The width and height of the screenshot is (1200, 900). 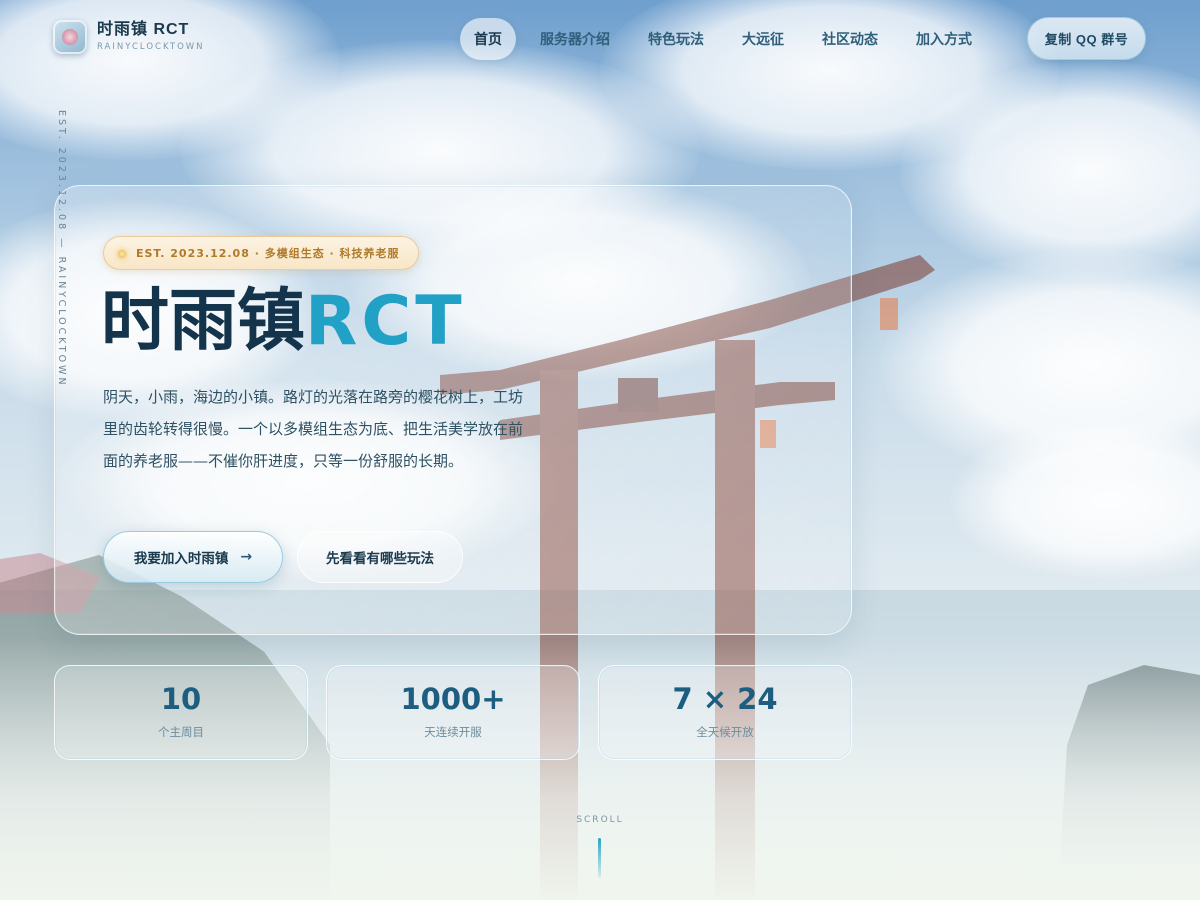 I want to click on stats-row: 10 个主周目 1000+ 天连续开服 7 × 24 全天候开放, so click(x=453, y=712).